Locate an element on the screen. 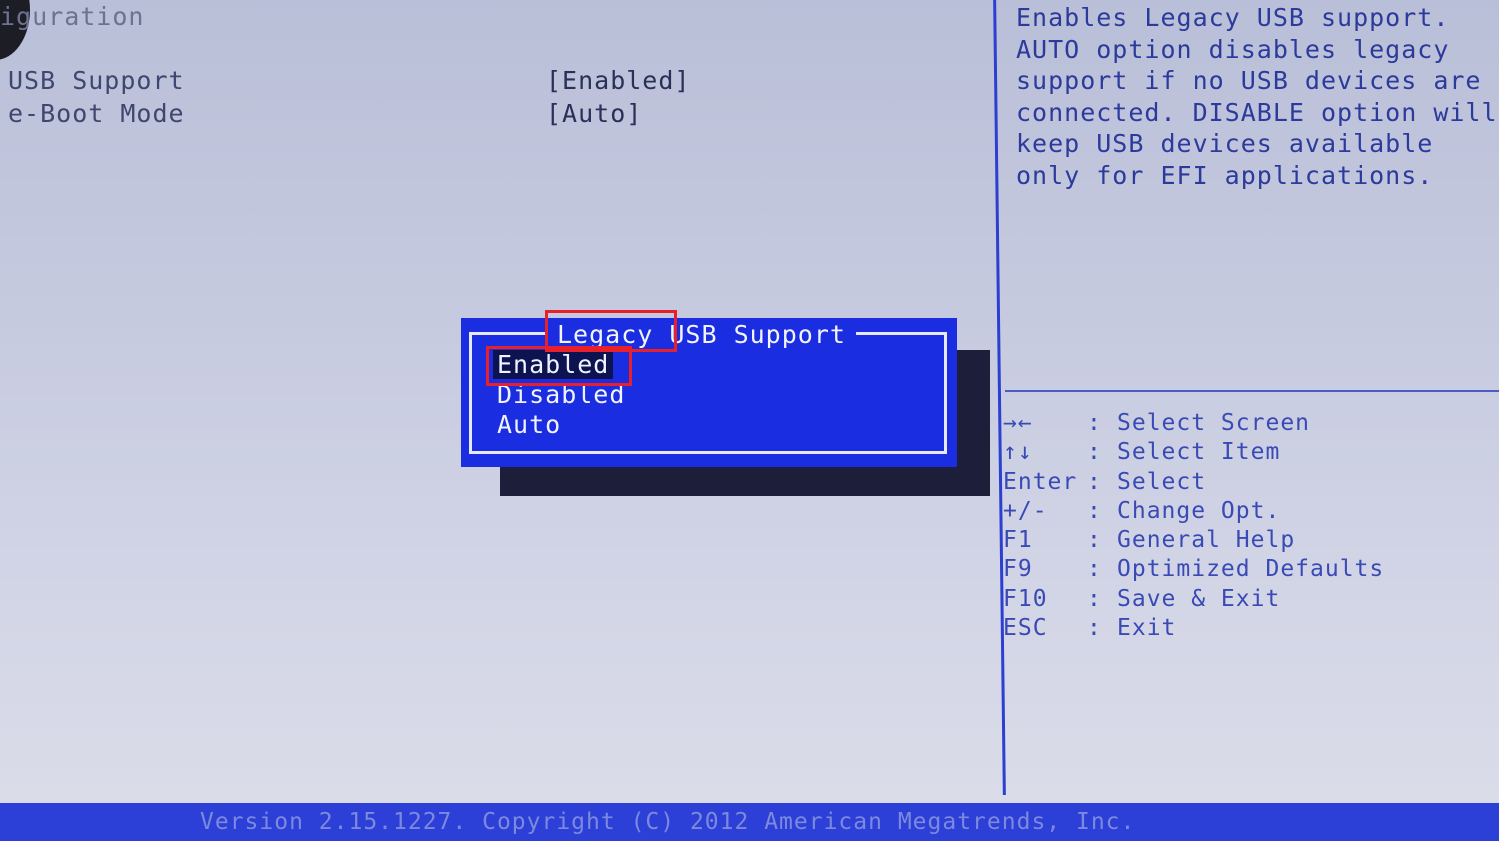 The height and width of the screenshot is (841, 1499). option-auto: Auto is located at coordinates (529, 424).